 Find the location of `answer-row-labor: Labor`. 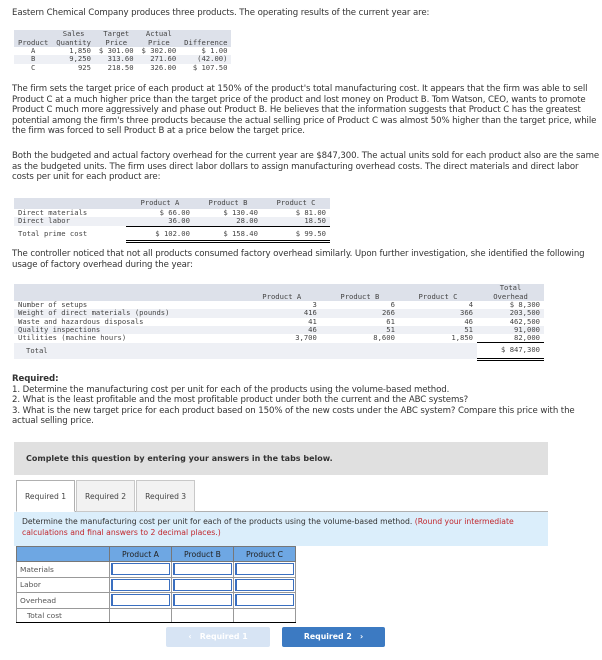

answer-row-labor: Labor is located at coordinates (156, 584).